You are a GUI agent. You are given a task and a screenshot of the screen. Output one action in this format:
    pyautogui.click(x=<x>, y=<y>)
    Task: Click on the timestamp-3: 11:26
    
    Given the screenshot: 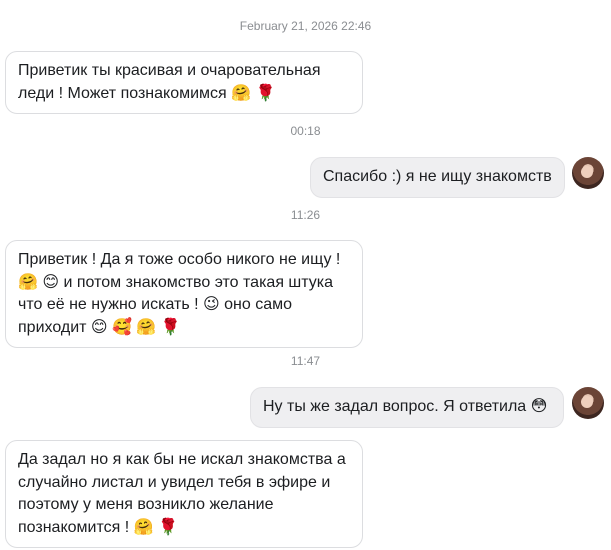 What is the action you would take?
    pyautogui.click(x=305, y=215)
    